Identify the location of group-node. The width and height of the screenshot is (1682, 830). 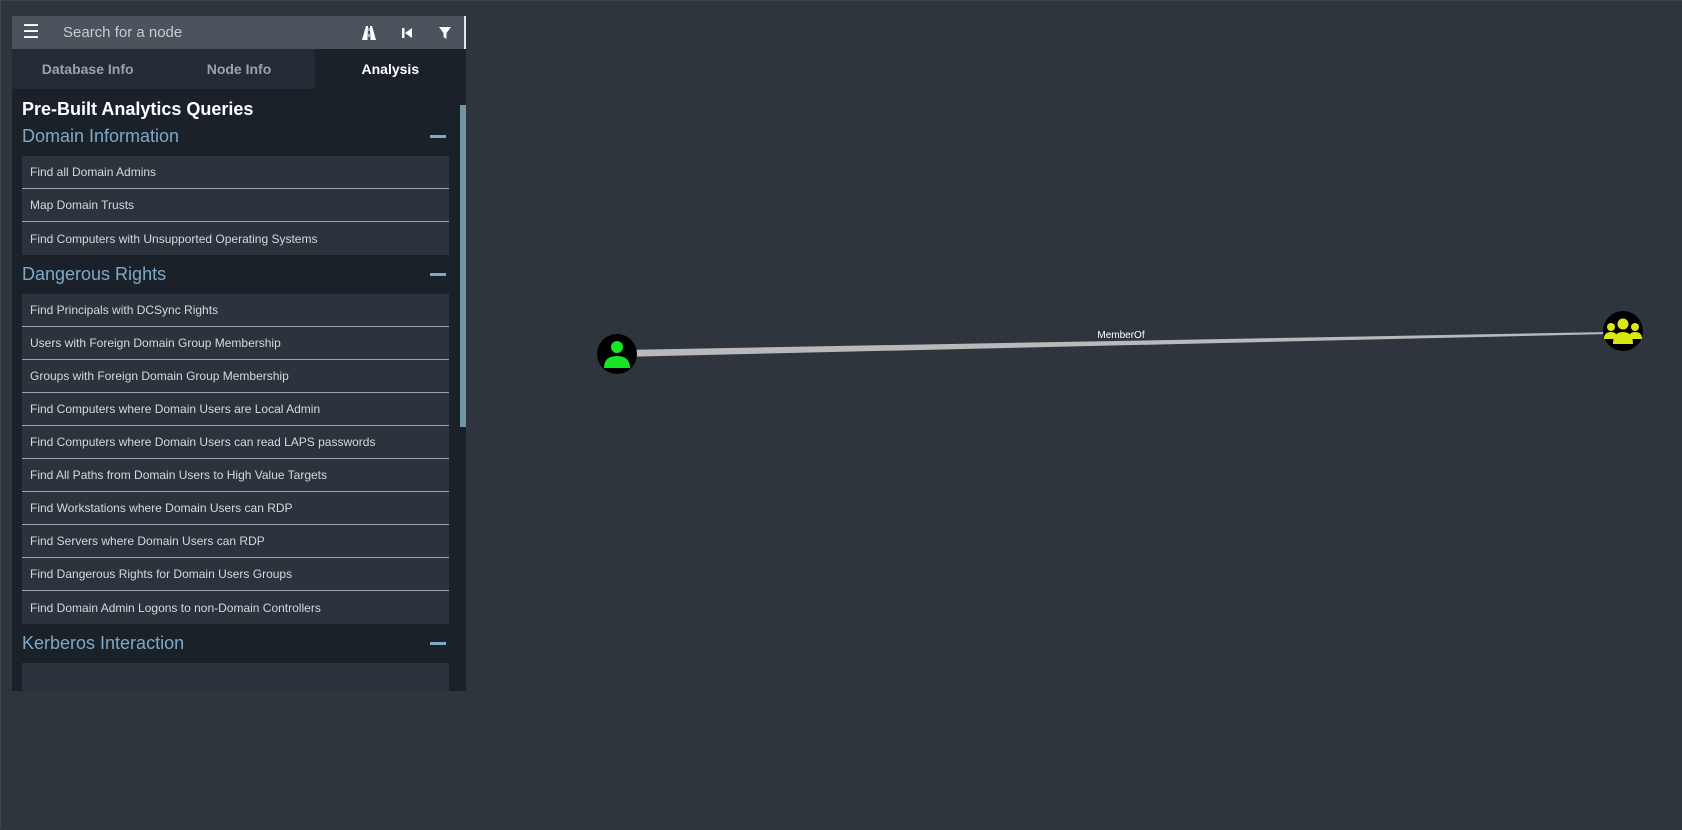
(1623, 331).